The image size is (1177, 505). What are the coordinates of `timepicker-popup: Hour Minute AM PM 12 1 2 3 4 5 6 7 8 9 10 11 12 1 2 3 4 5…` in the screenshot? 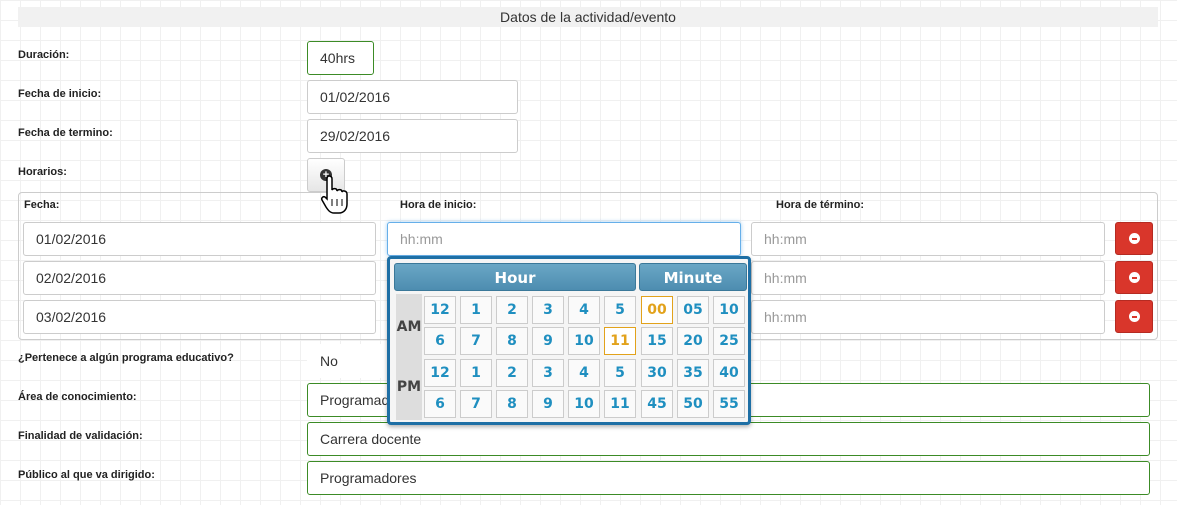 It's located at (569, 340).